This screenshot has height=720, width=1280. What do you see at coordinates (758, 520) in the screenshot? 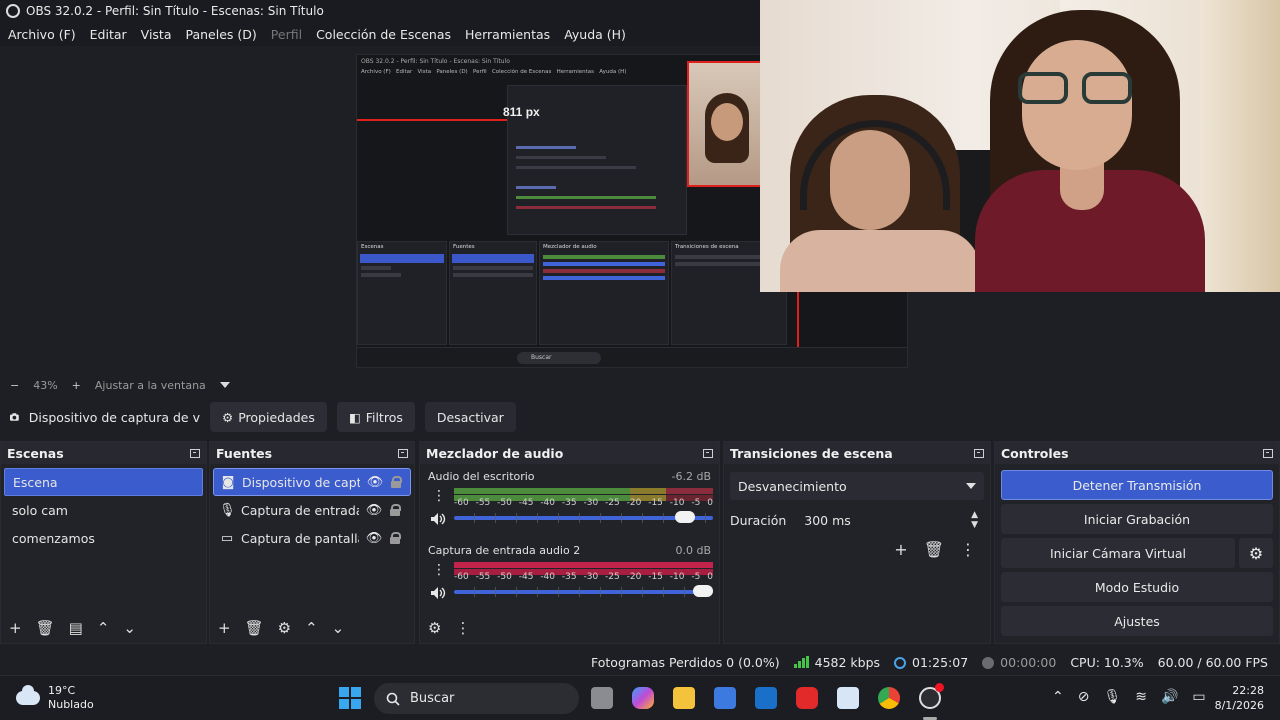
I see `duration-label: Duración` at bounding box center [758, 520].